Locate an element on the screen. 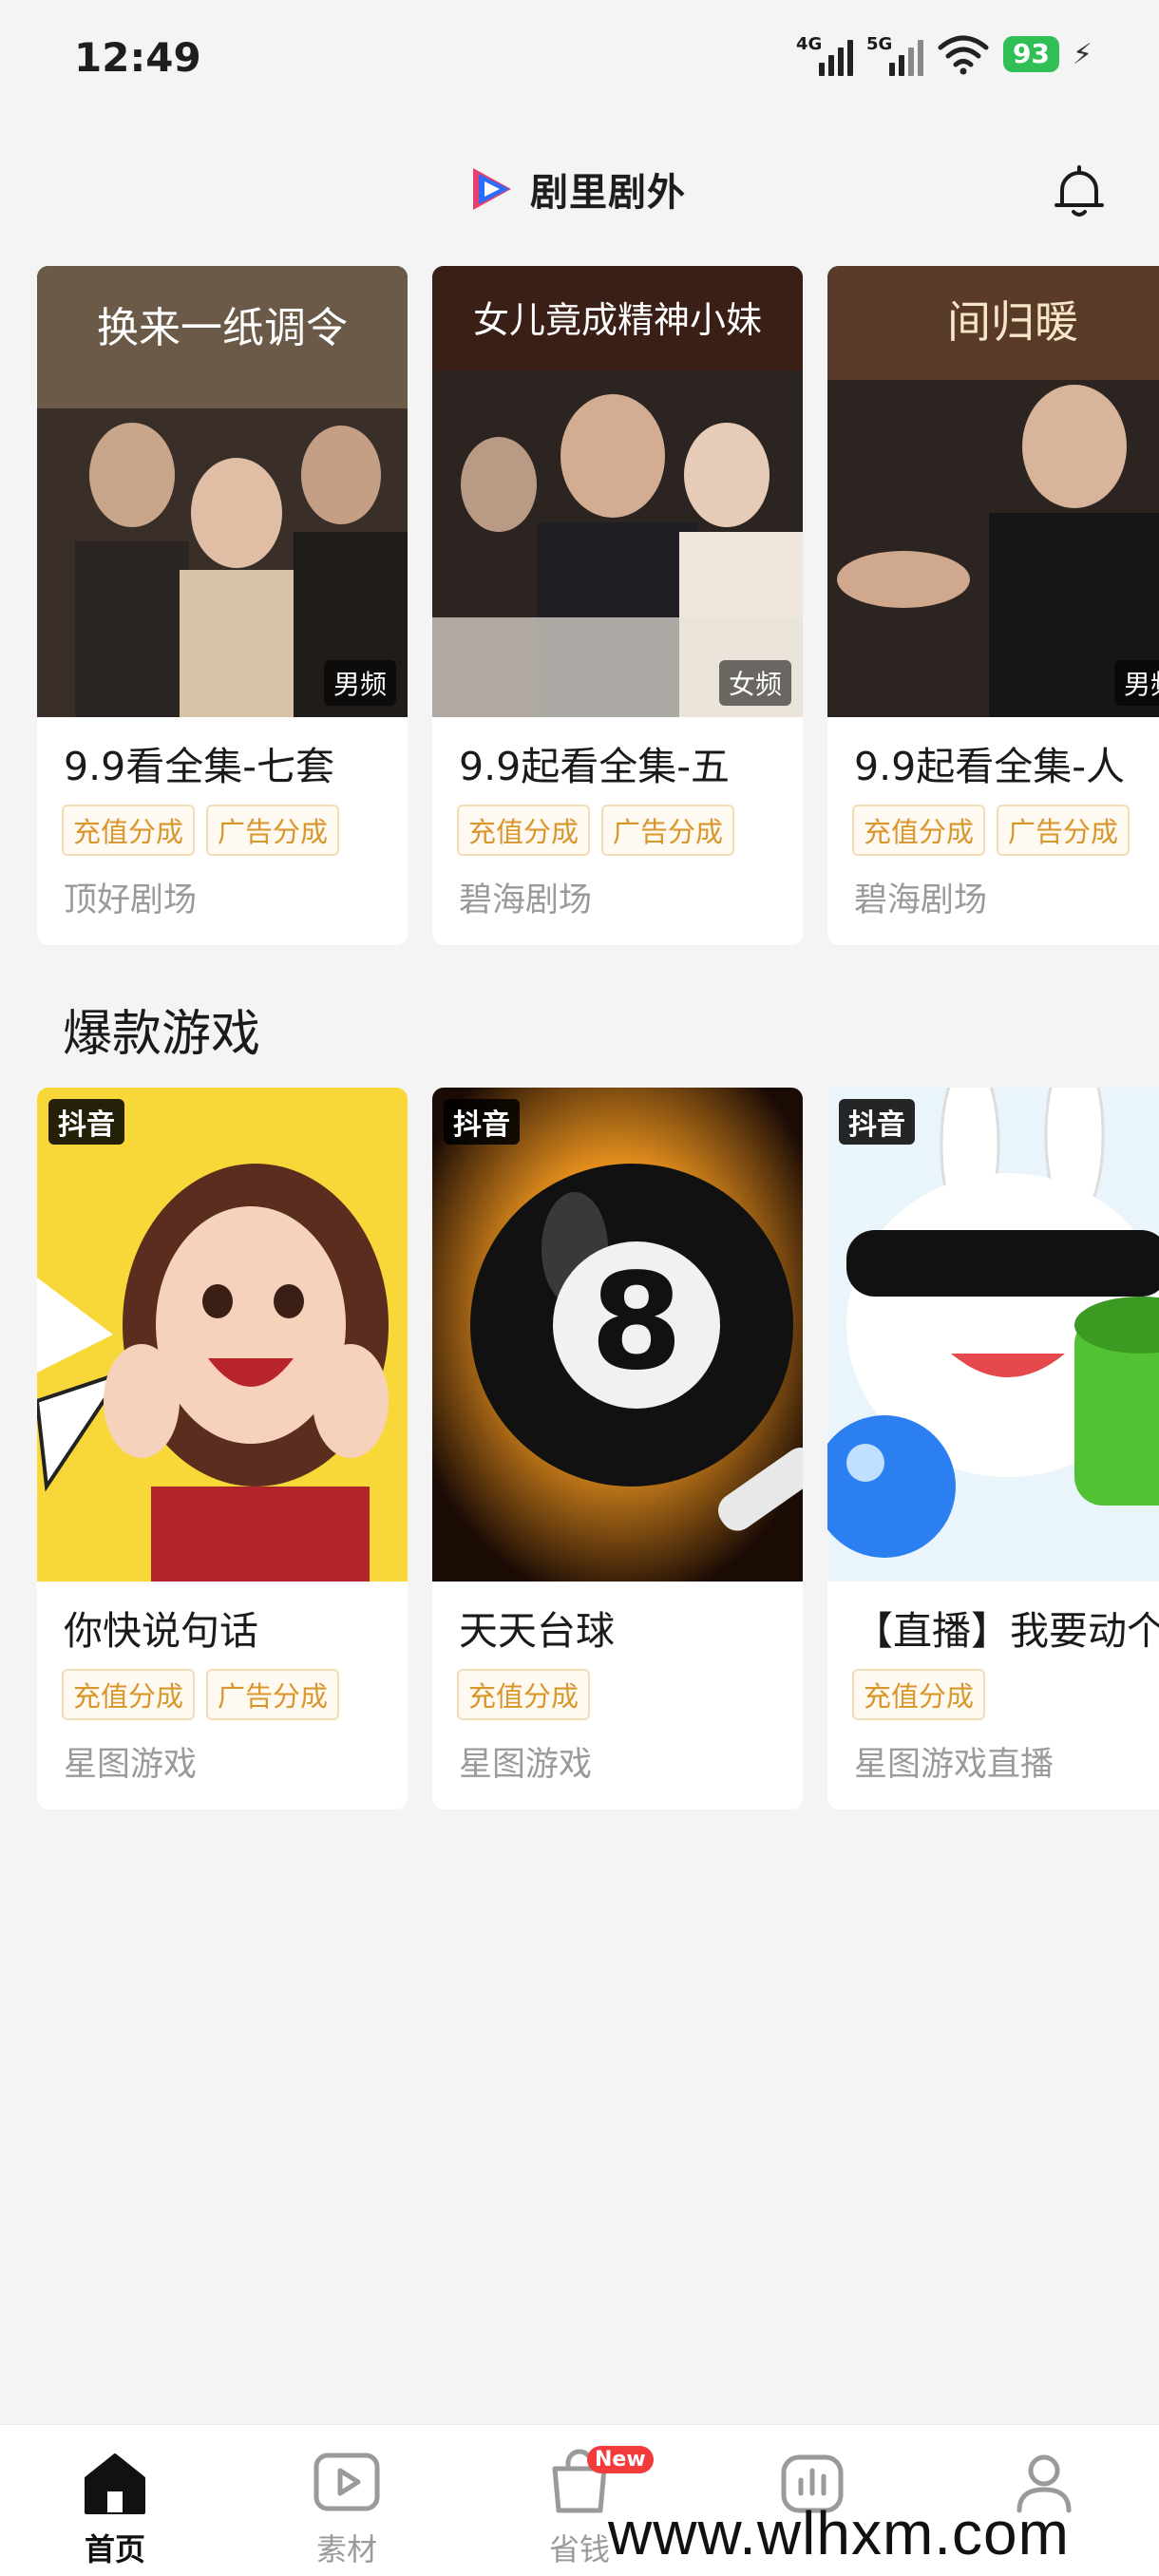 The height and width of the screenshot is (2576, 1159). game-card: 抖音 你快说句话 充值分成 广告分成 星图游戏 is located at coordinates (222, 1448).